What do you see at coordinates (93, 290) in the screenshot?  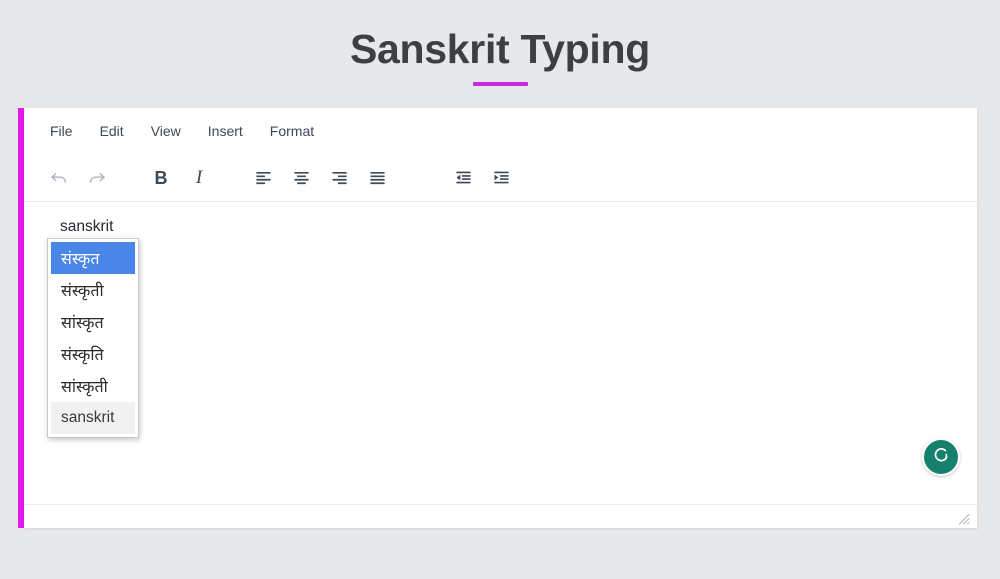 I see `suggestion-item-1: संस्कृती` at bounding box center [93, 290].